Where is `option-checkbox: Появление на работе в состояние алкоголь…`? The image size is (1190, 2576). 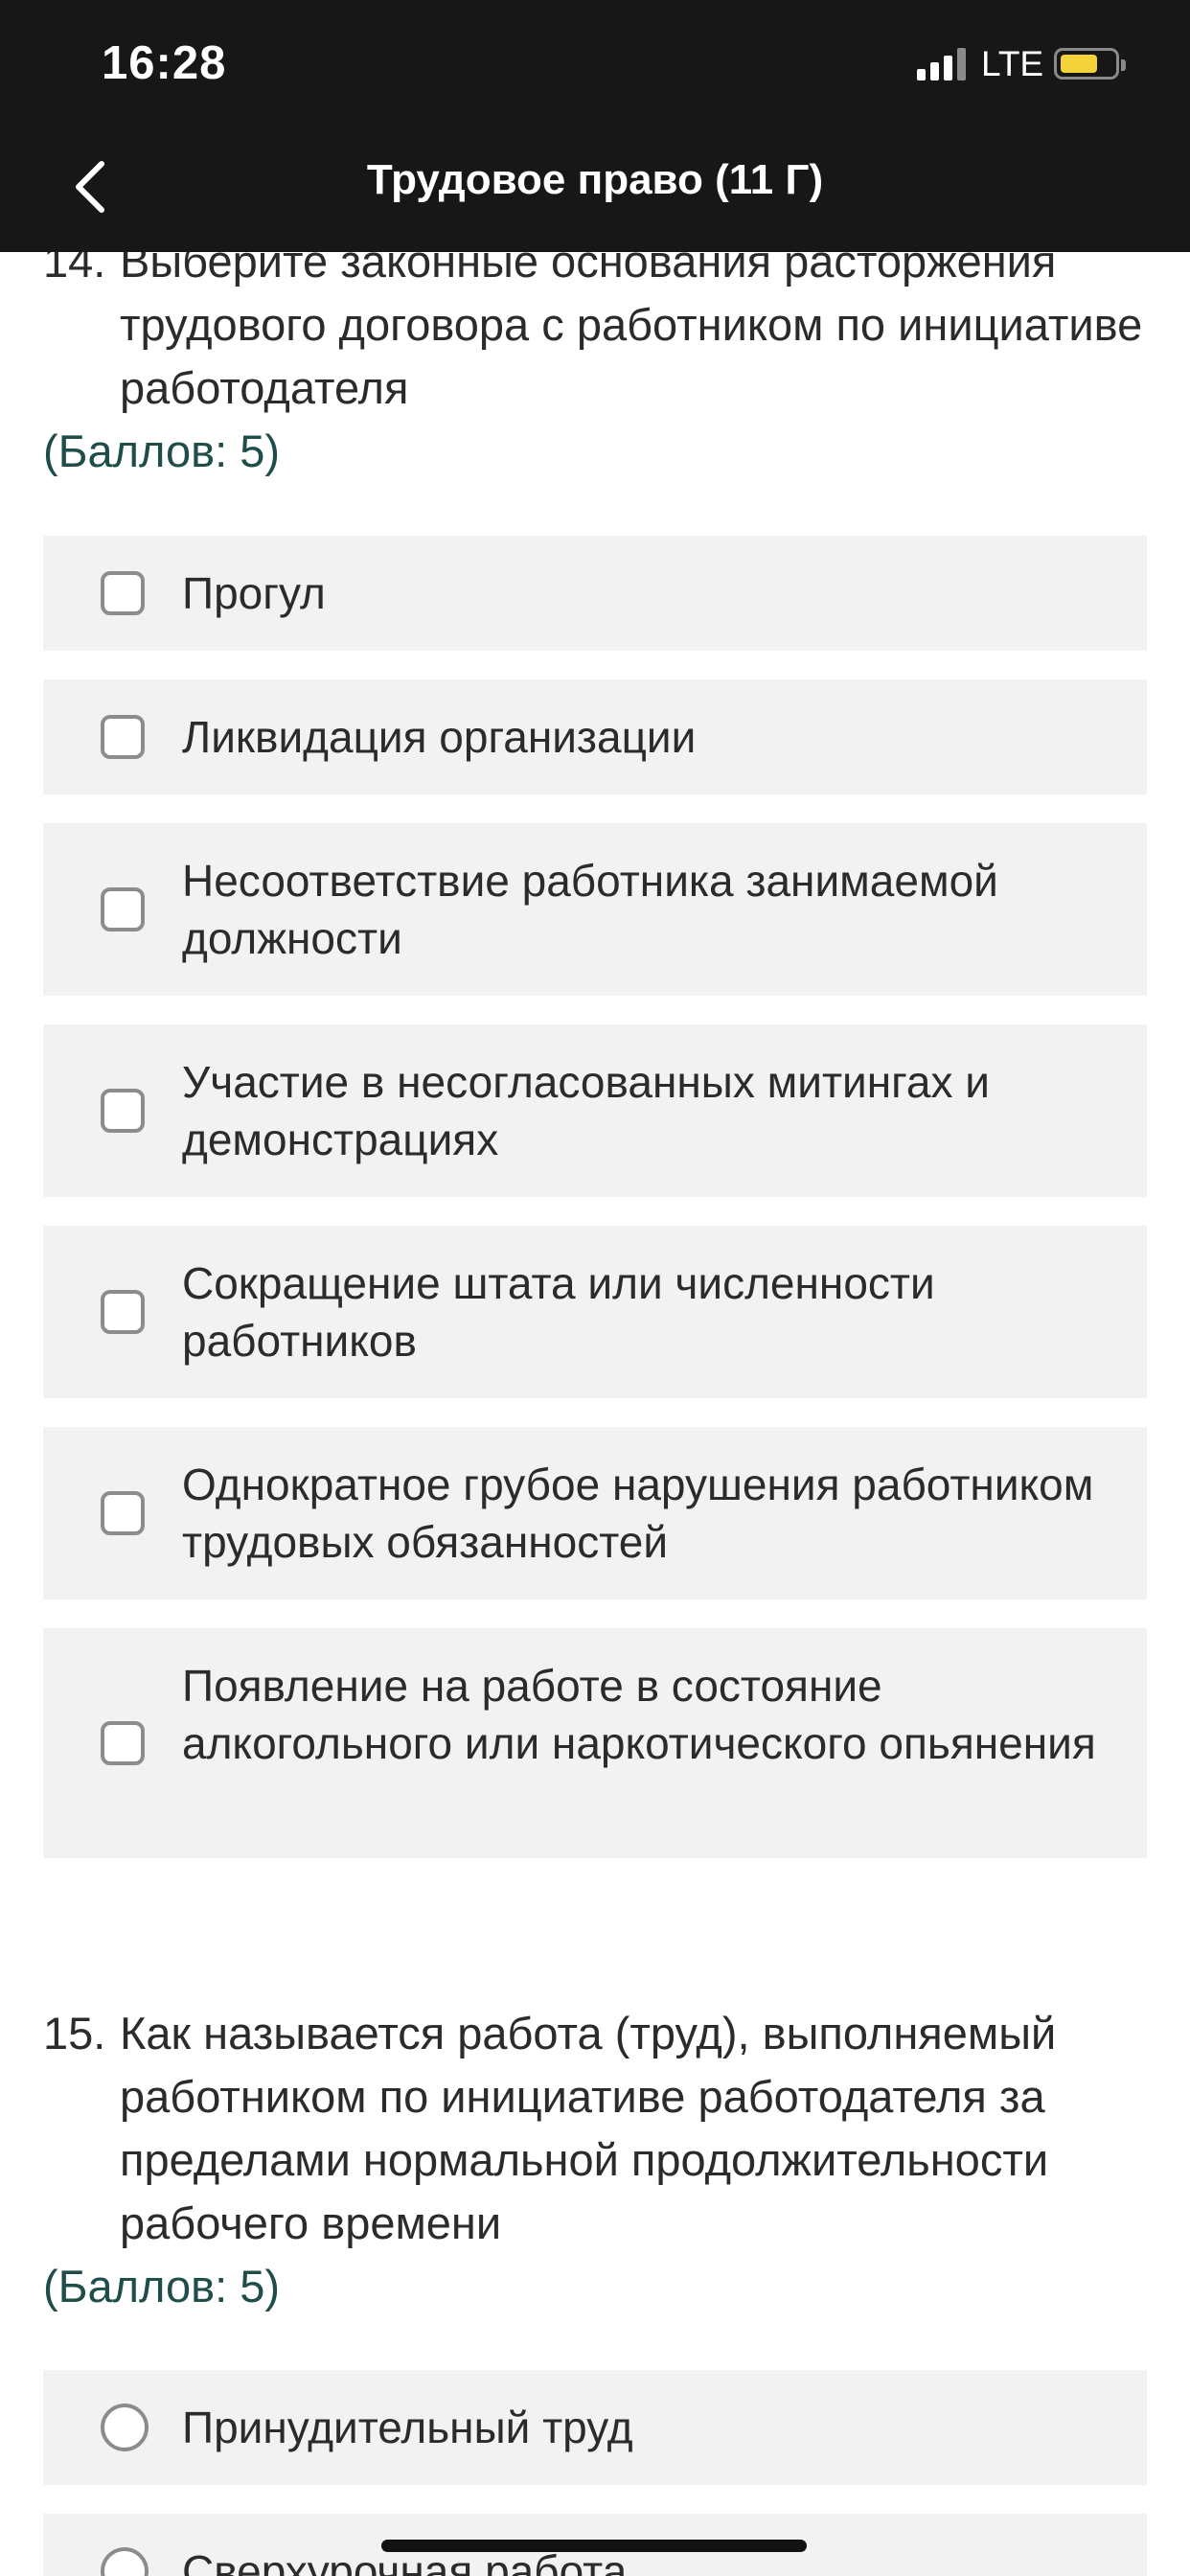 option-checkbox: Появление на работе в состояние алкоголь… is located at coordinates (595, 1743).